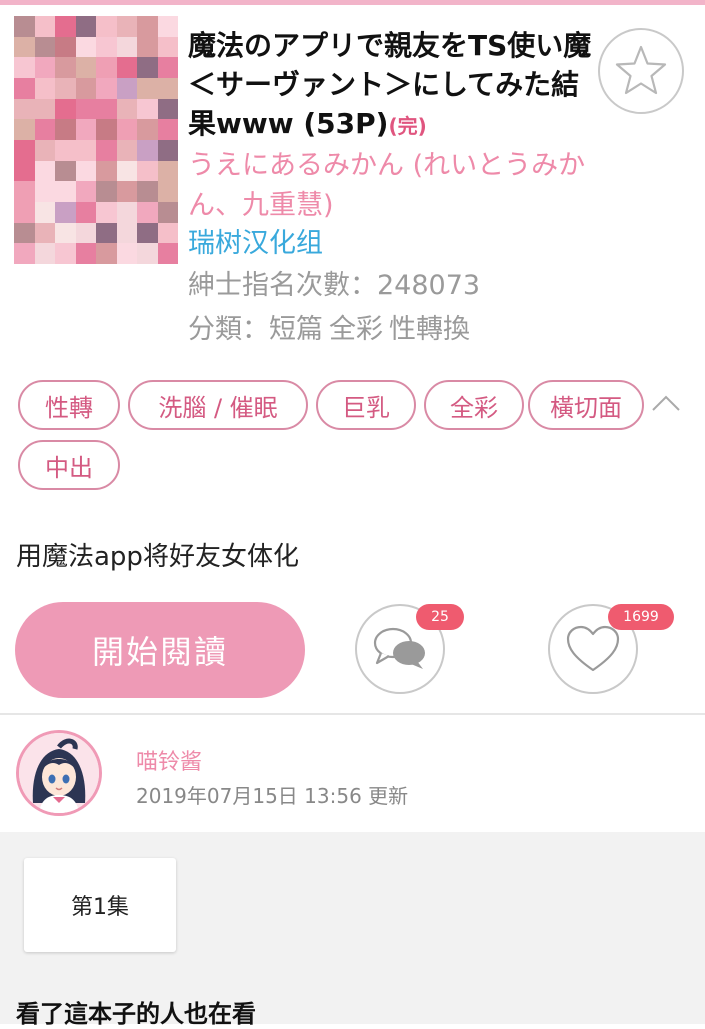 The height and width of the screenshot is (1029, 705). Describe the element at coordinates (366, 405) in the screenshot. I see `tag-chip: 巨乳` at that location.